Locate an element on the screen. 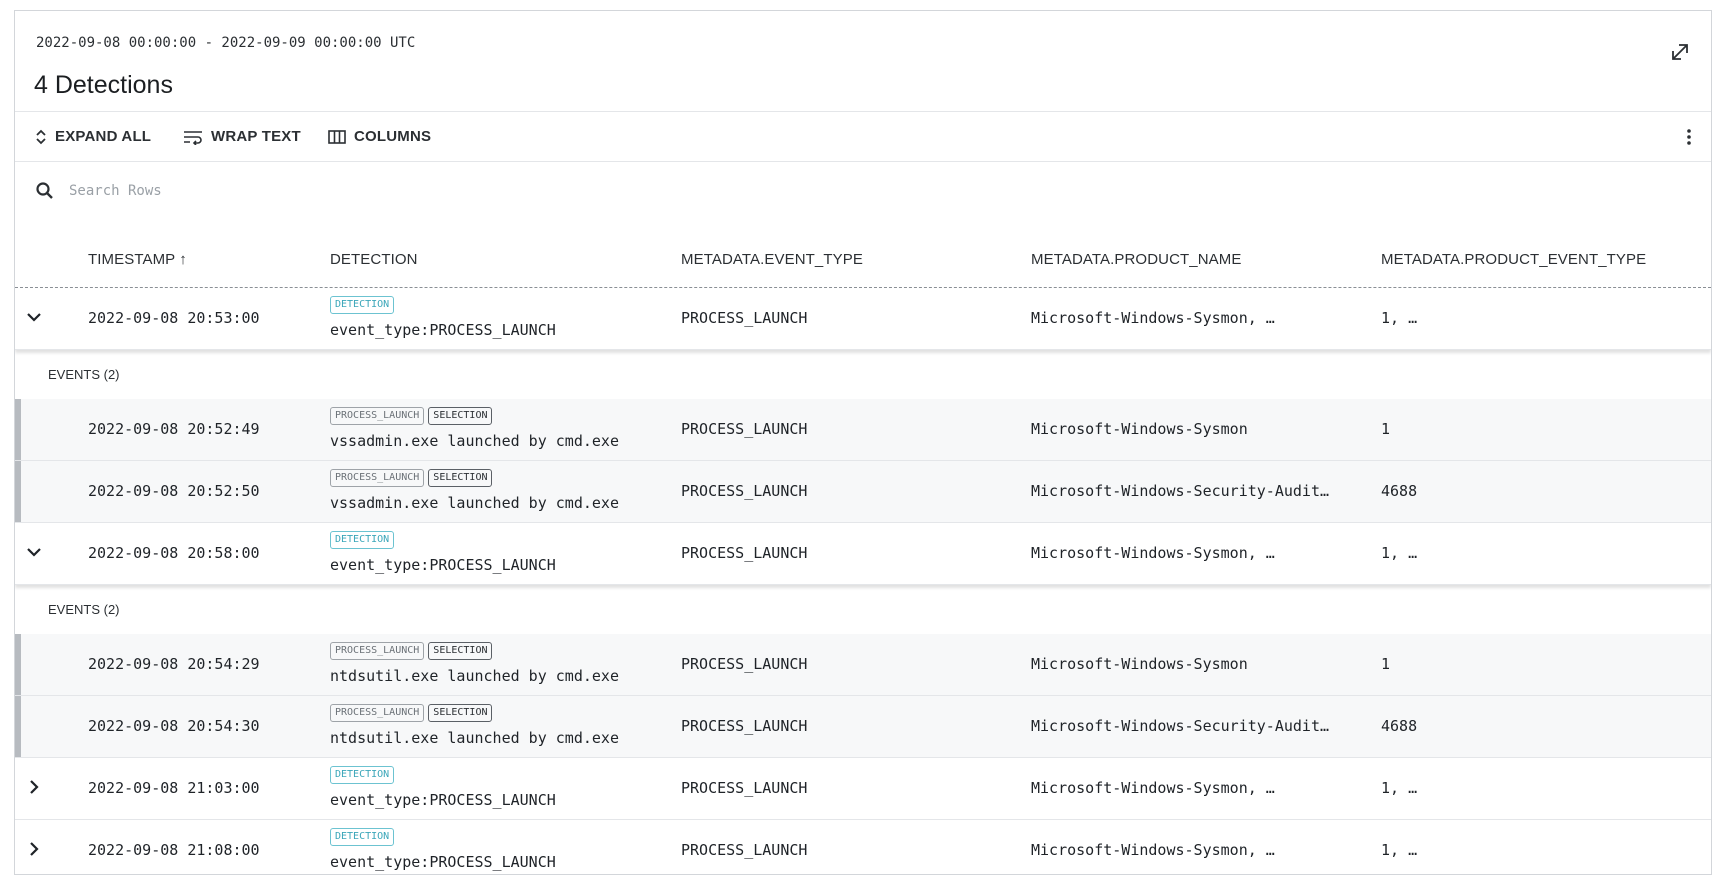  search-bar is located at coordinates (203, 191).